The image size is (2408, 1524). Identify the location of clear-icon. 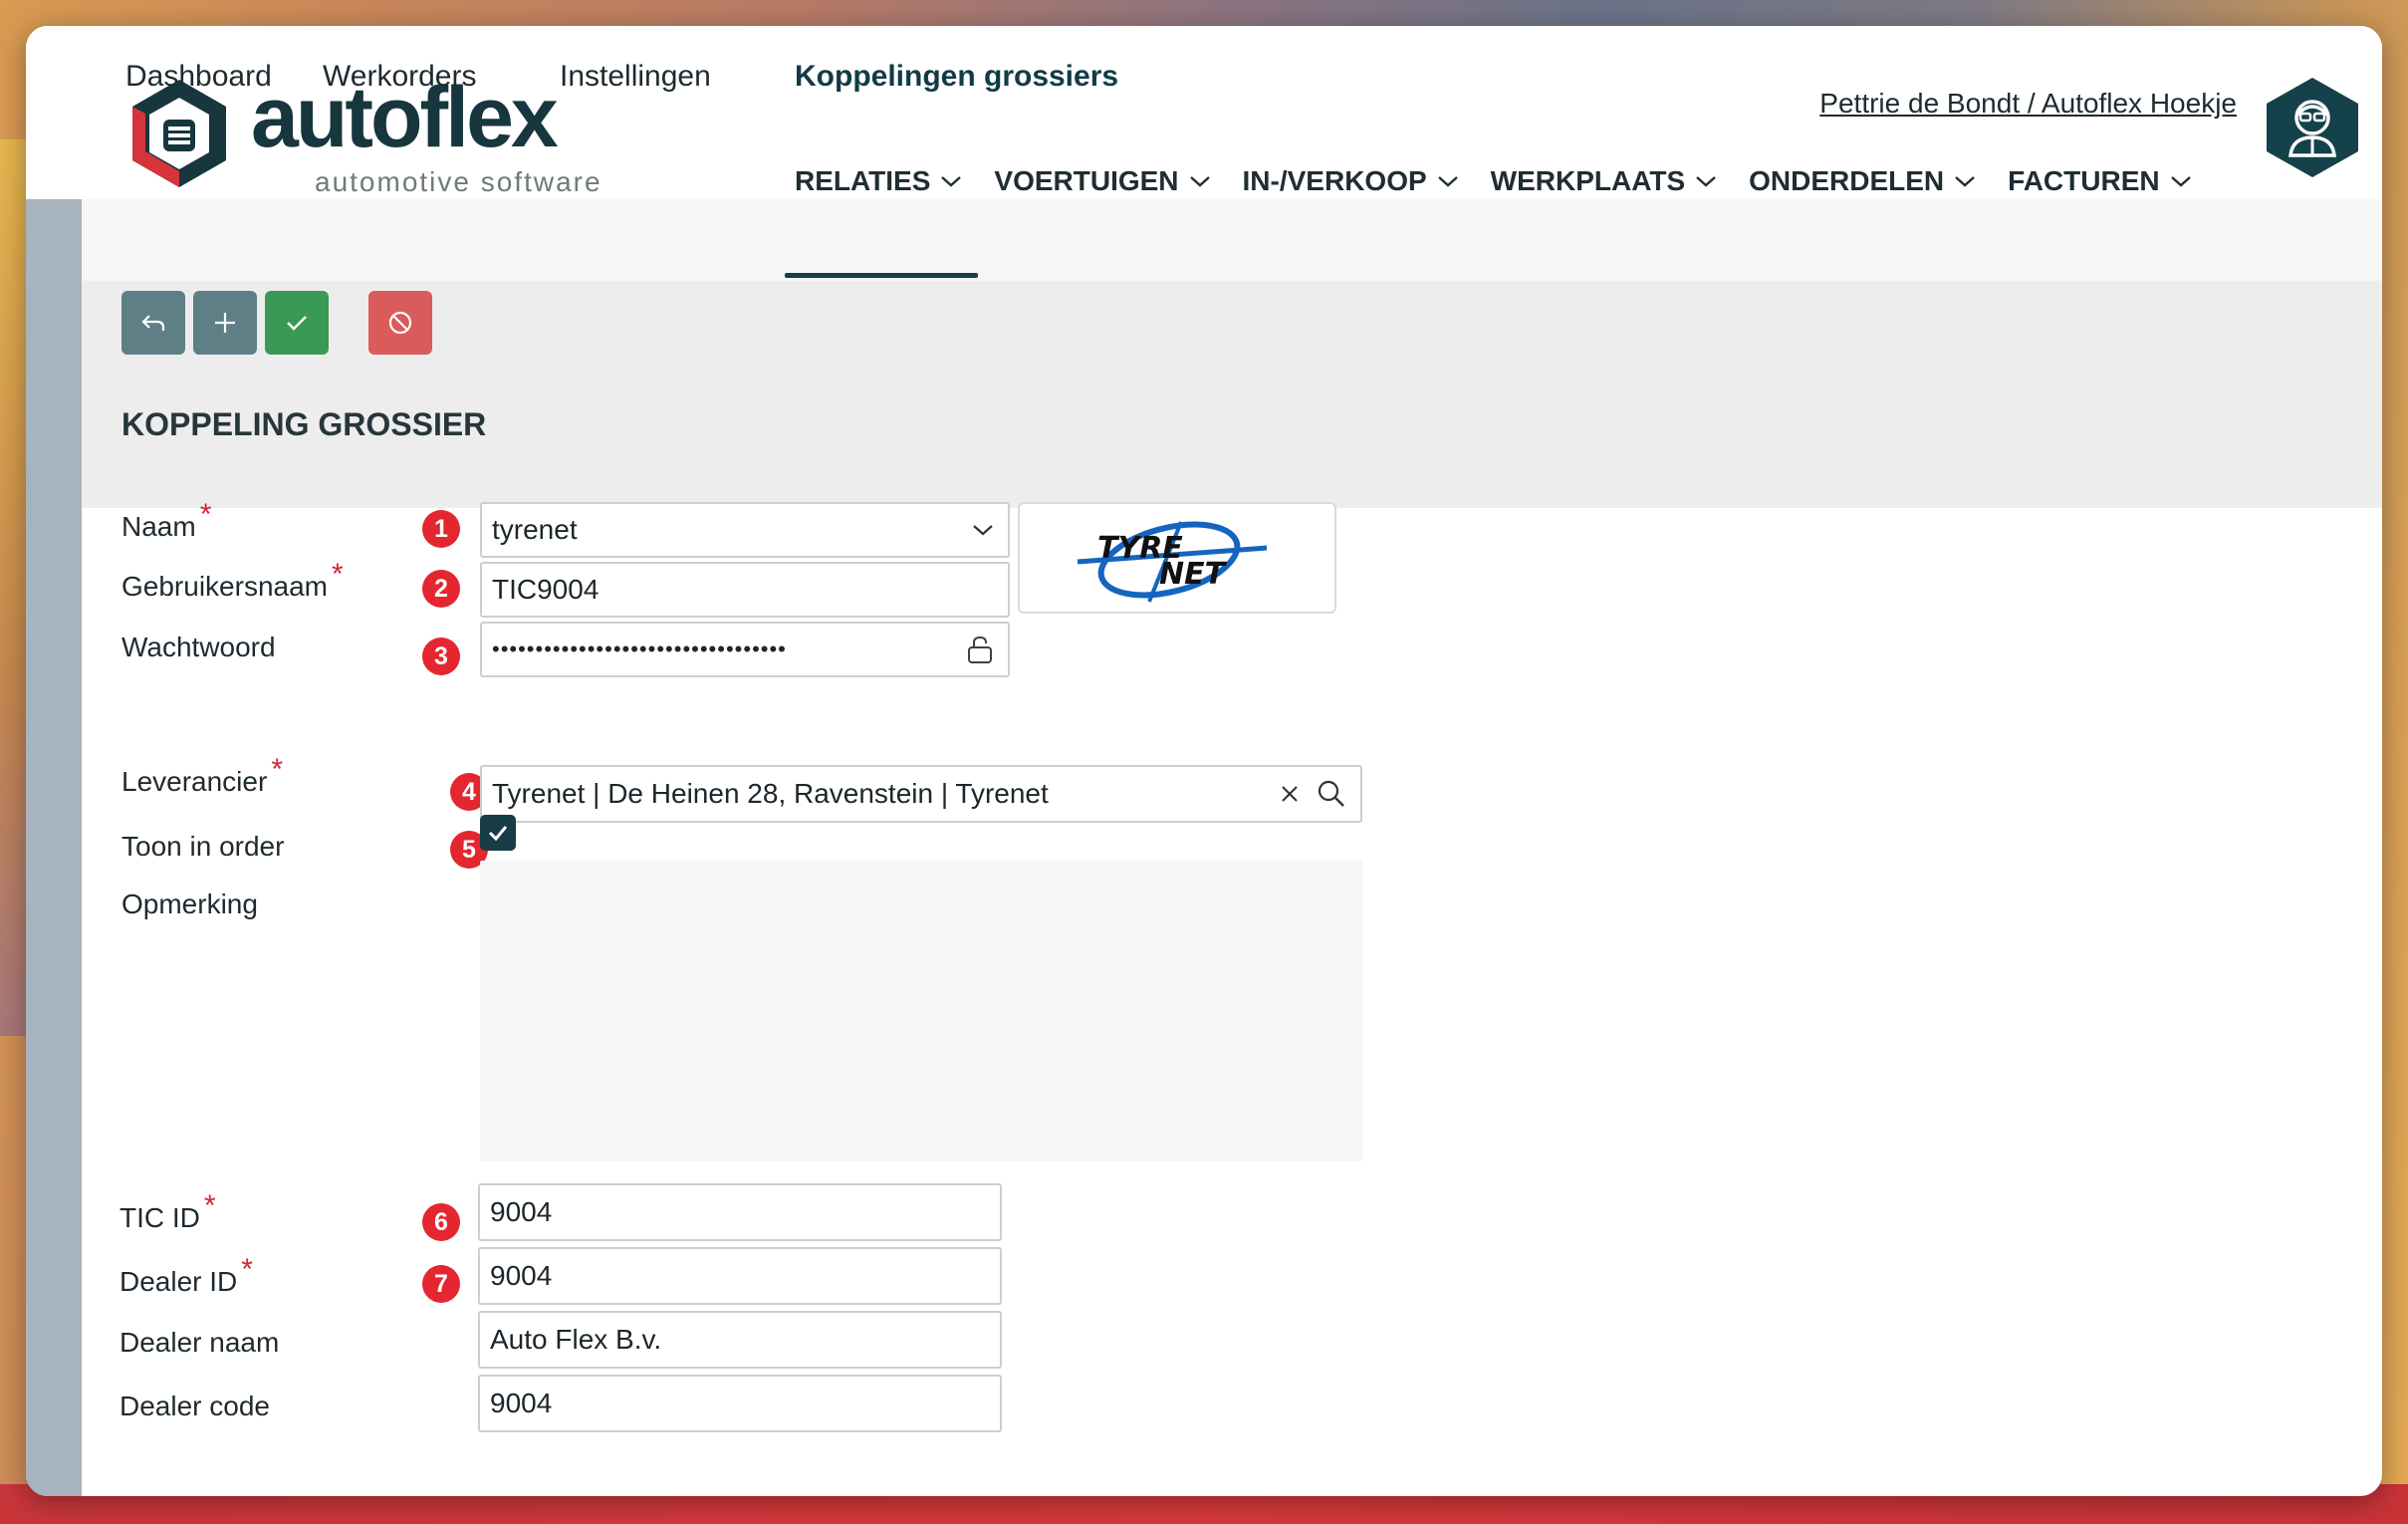
(1290, 794).